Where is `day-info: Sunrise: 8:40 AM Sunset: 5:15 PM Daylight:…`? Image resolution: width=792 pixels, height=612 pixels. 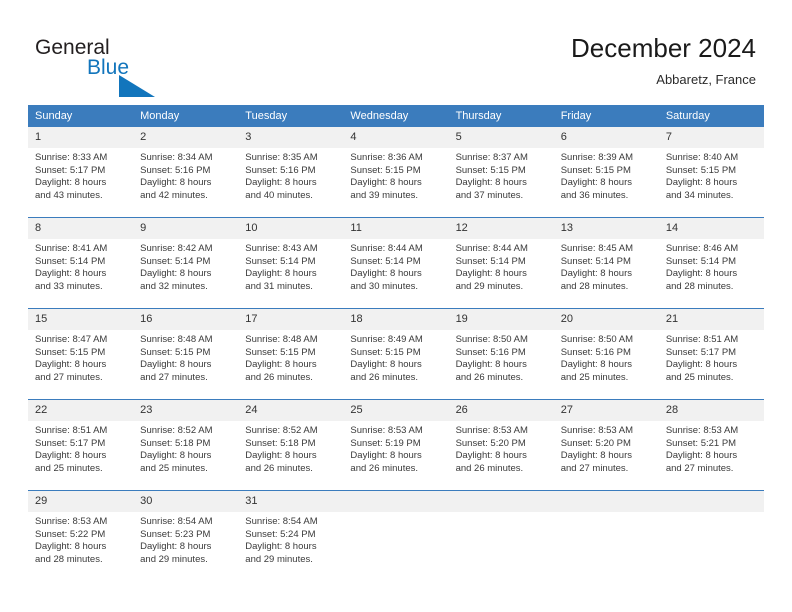 day-info: Sunrise: 8:40 AM Sunset: 5:15 PM Daylight:… is located at coordinates (711, 175).